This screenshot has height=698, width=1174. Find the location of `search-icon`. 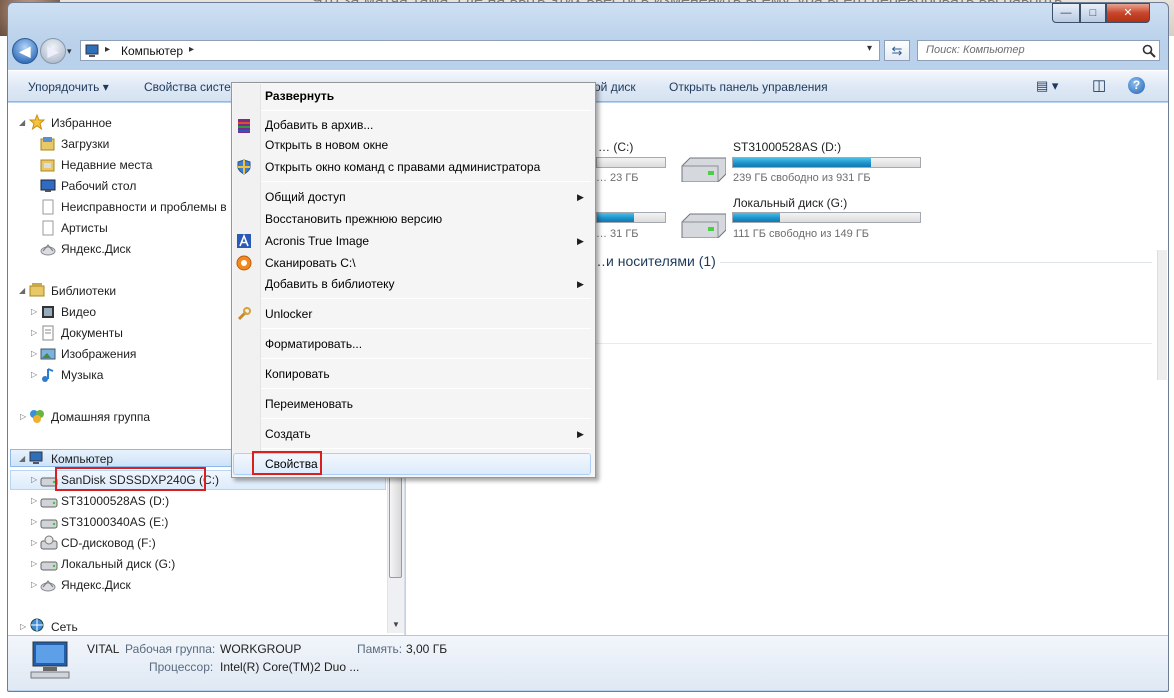

search-icon is located at coordinates (1149, 51).